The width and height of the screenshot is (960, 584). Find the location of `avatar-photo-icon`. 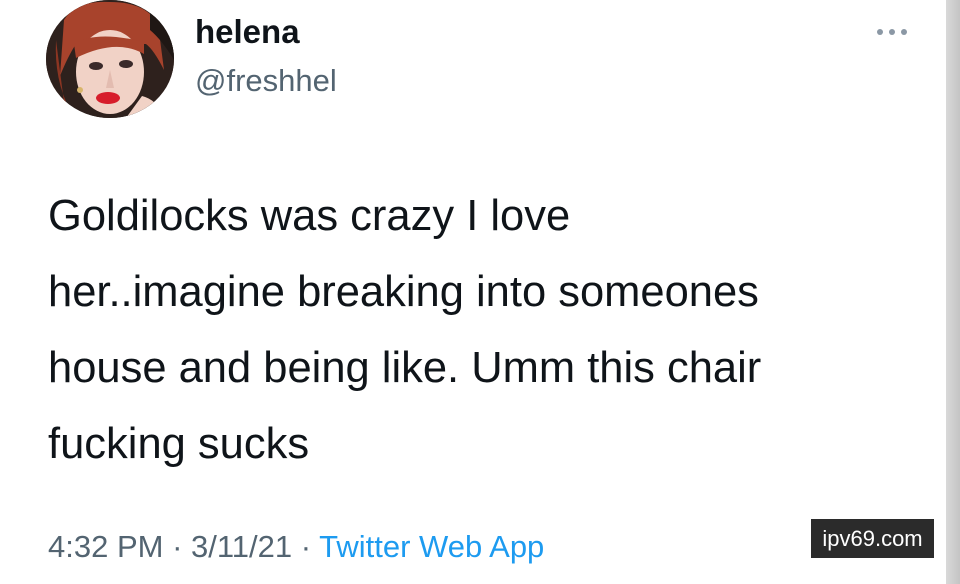

avatar-photo-icon is located at coordinates (110, 59).